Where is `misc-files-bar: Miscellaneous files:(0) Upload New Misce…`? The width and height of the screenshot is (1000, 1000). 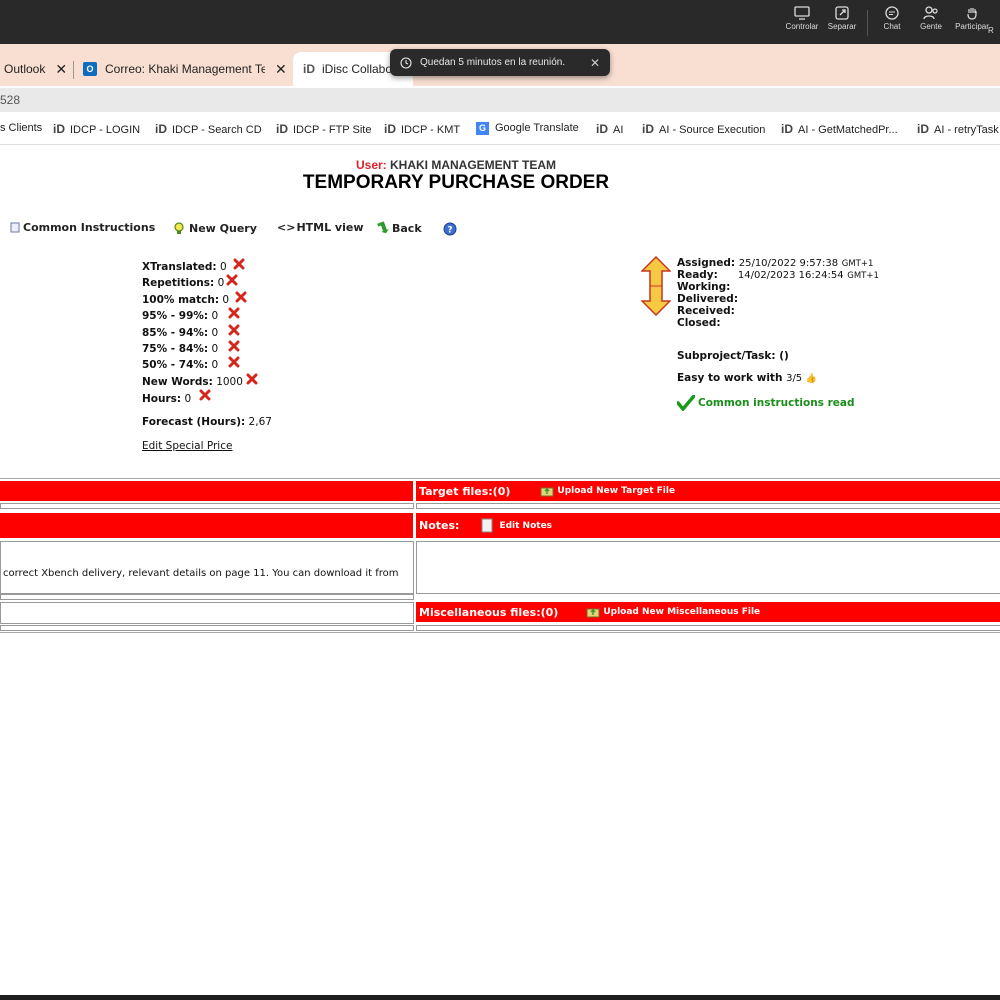 misc-files-bar: Miscellaneous files:(0) Upload New Misce… is located at coordinates (708, 612).